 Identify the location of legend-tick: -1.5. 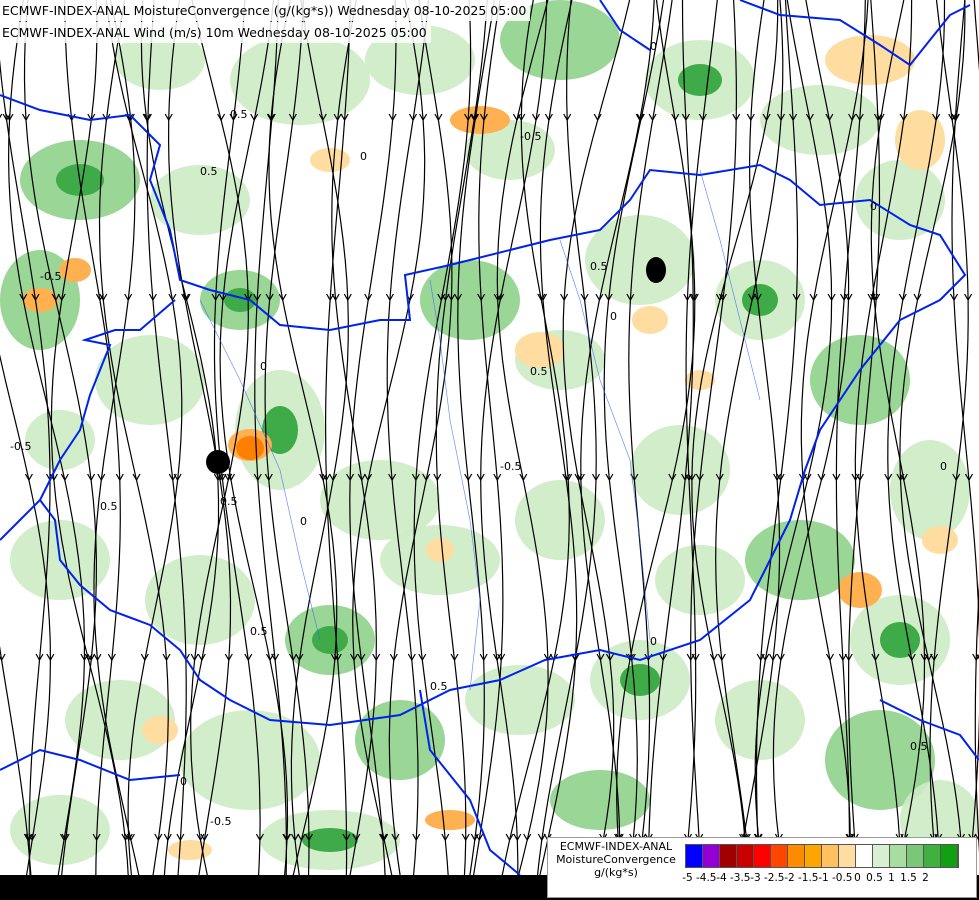
(808, 878).